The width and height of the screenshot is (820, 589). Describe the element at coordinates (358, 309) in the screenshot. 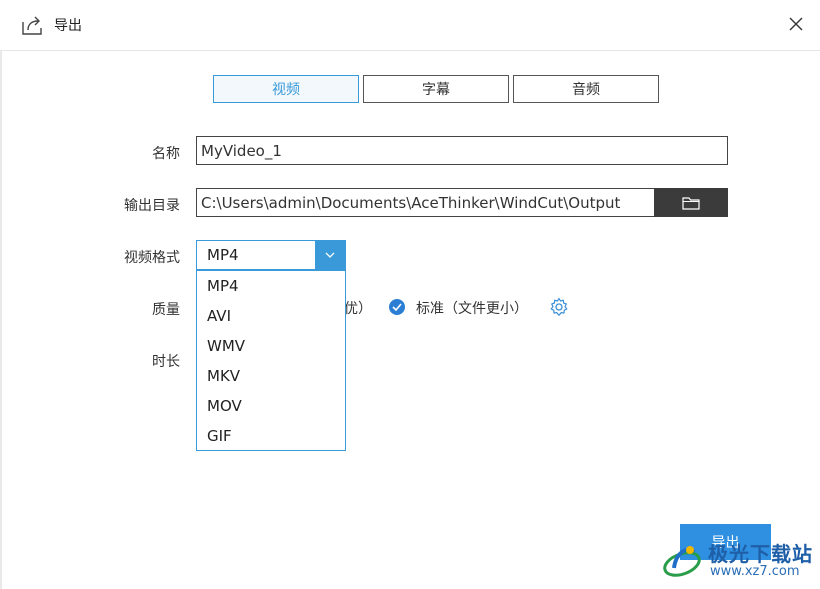

I see `quality-option-high-label: 优）` at that location.